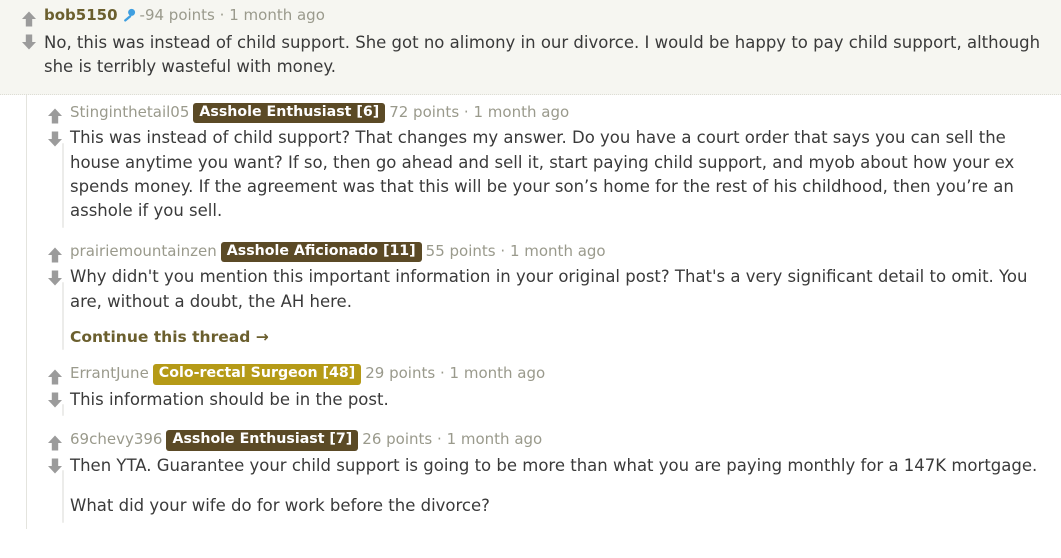  I want to click on comment-paragraph: This information should be in the post., so click(229, 399).